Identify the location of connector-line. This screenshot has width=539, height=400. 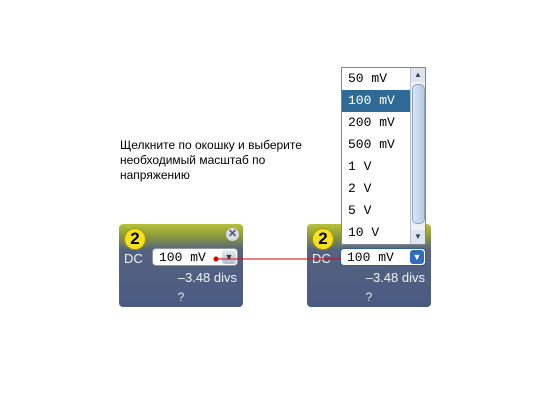
(277, 259).